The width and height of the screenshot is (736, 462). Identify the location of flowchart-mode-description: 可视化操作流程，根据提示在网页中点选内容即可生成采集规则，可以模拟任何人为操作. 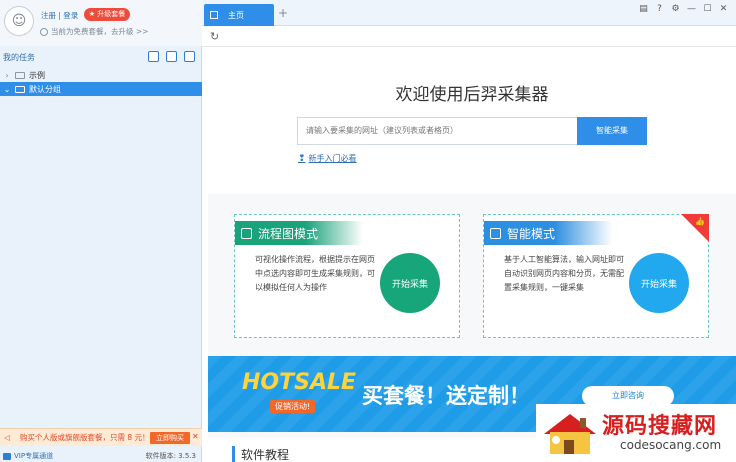
(315, 273).